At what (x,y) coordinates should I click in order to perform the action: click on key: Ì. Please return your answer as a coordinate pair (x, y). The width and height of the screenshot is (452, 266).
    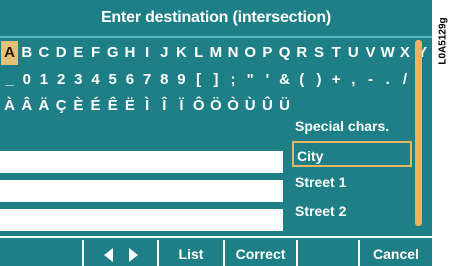
    Looking at the image, I should click on (147, 106).